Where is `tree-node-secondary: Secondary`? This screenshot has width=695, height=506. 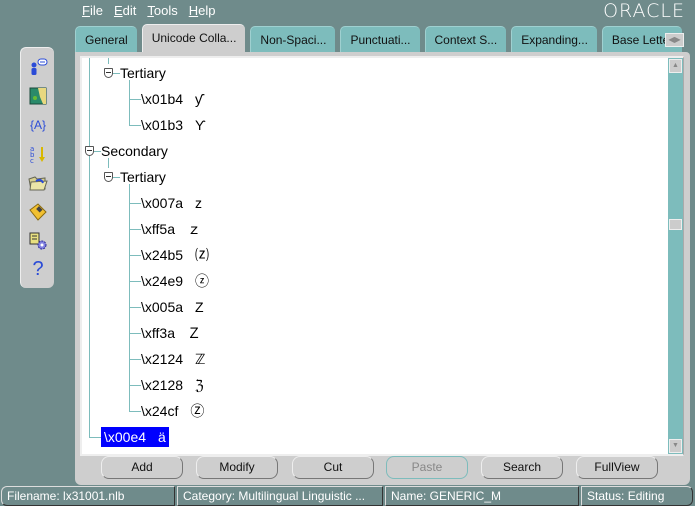
tree-node-secondary: Secondary is located at coordinates (134, 151).